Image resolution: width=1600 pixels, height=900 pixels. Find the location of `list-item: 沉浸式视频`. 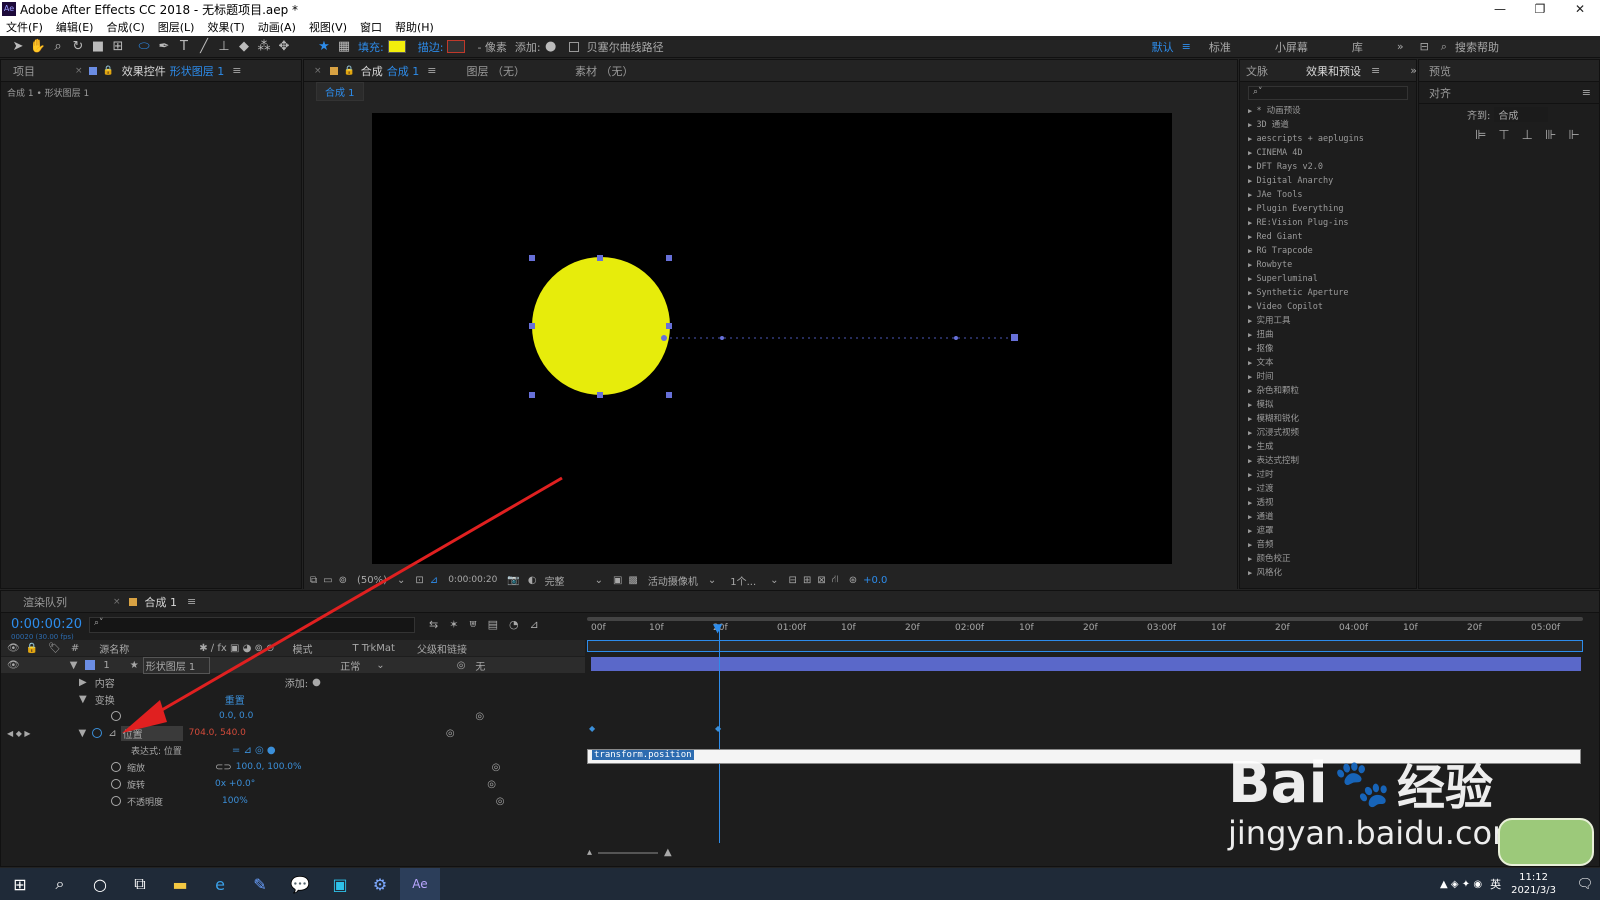

list-item: 沉浸式视频 is located at coordinates (1328, 433).